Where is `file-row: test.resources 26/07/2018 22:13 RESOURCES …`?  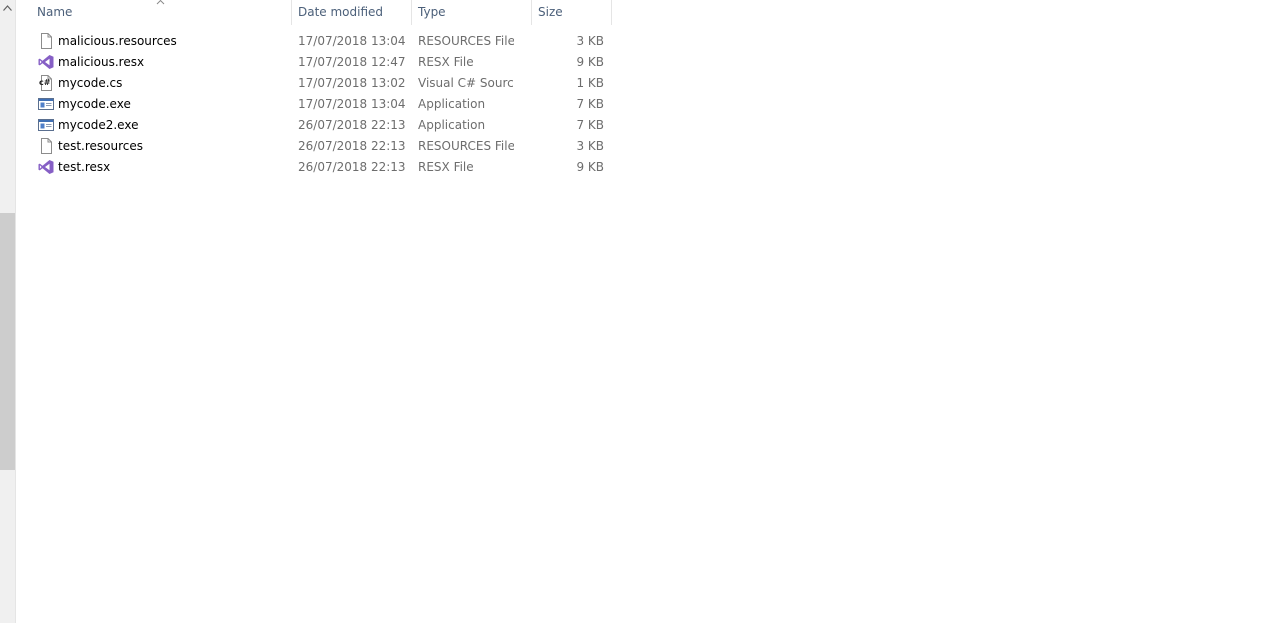
file-row: test.resources 26/07/2018 22:13 RESOURCES … is located at coordinates (647, 146).